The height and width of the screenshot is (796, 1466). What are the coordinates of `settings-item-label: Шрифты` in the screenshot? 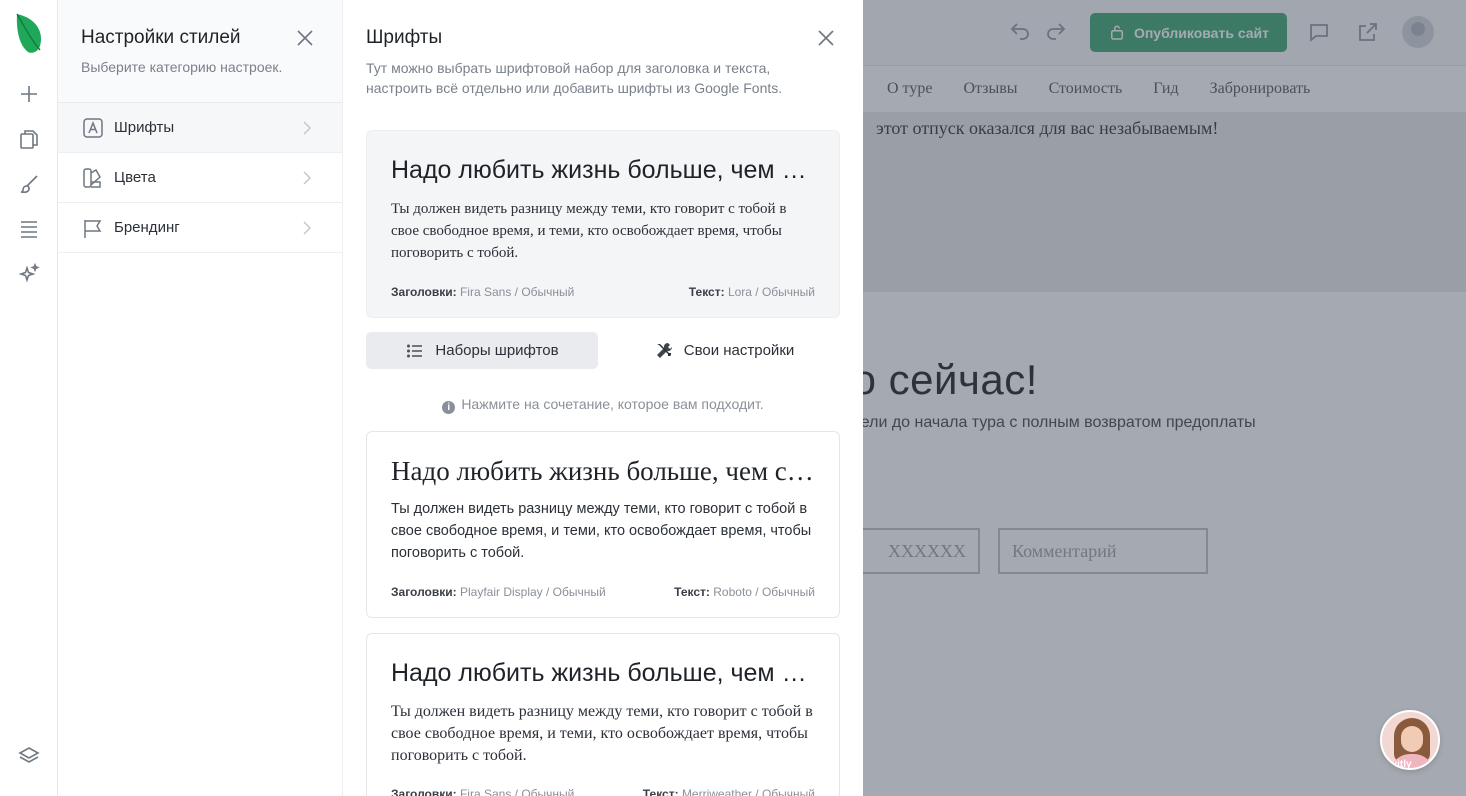 It's located at (144, 127).